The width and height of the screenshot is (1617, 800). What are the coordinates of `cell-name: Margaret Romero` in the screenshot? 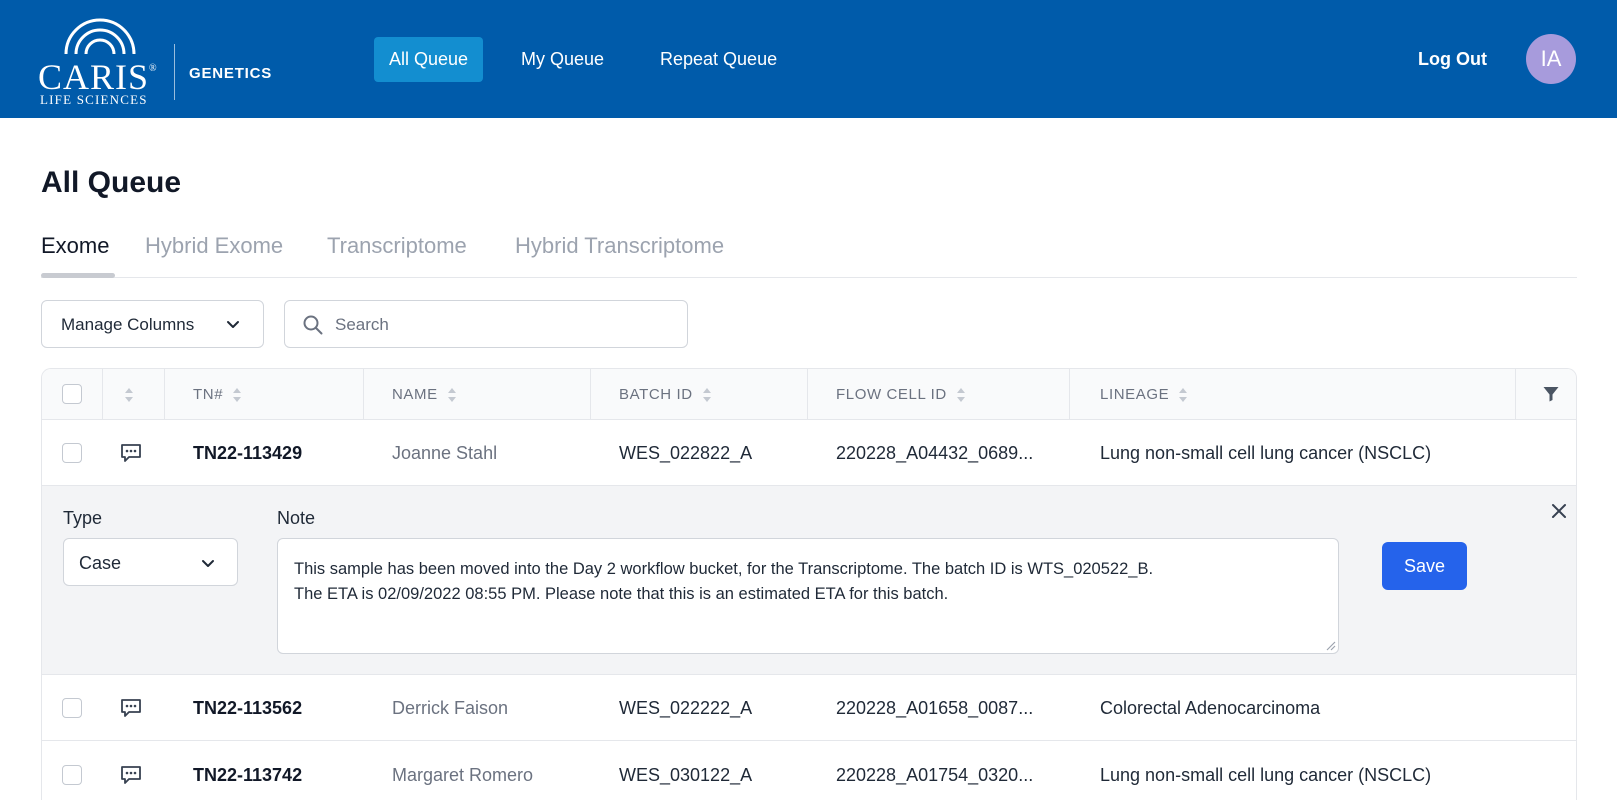 It's located at (463, 775).